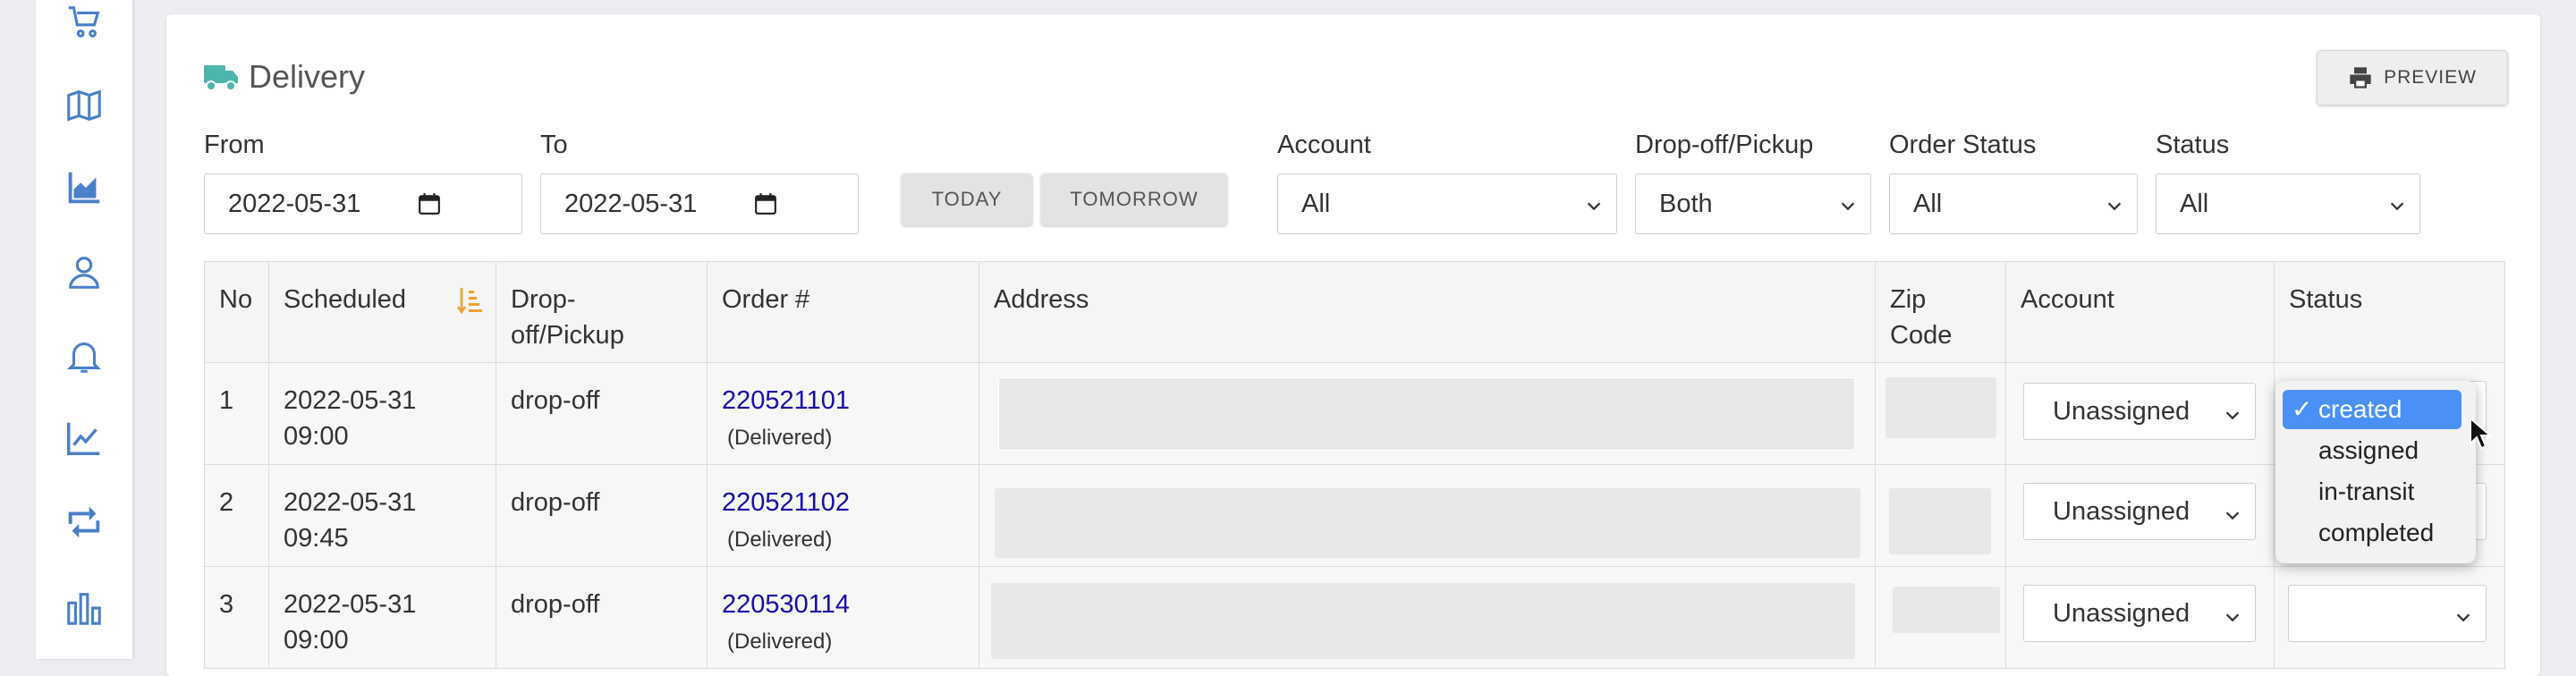 Image resolution: width=2576 pixels, height=676 pixels. I want to click on status-filter-label: Status, so click(2193, 145).